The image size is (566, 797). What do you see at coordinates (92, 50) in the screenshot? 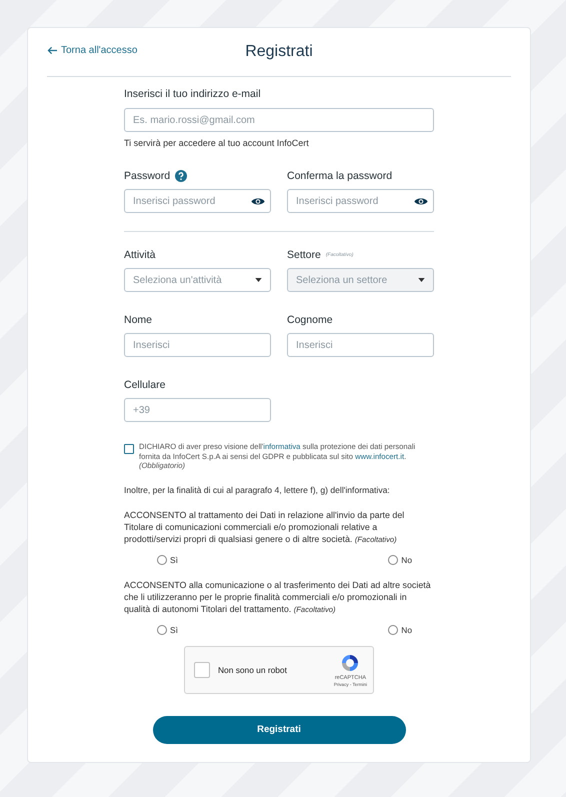
I see `back-link: Torna all'accesso` at bounding box center [92, 50].